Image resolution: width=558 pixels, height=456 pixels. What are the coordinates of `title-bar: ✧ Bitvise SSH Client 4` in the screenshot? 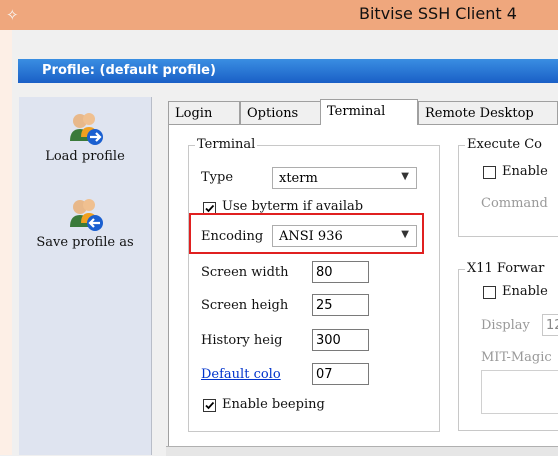 It's located at (279, 15).